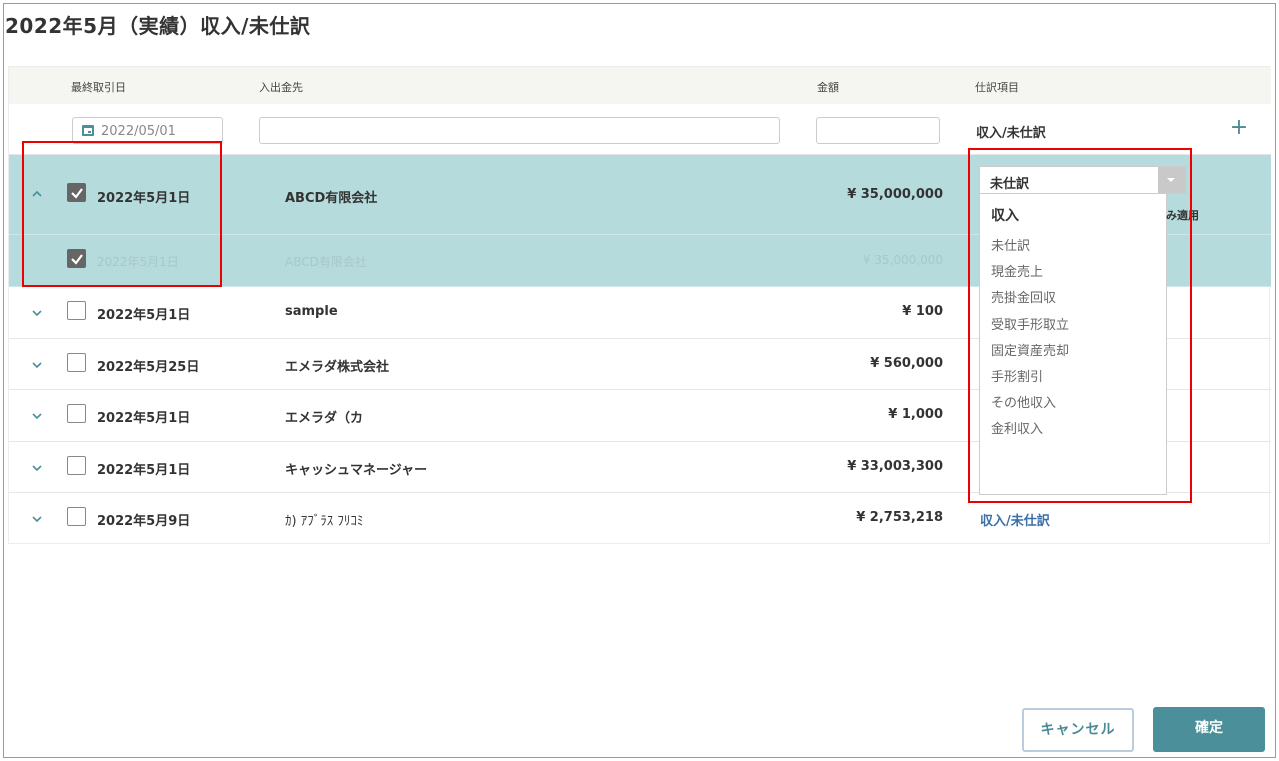 The height and width of the screenshot is (761, 1279). Describe the element at coordinates (1078, 730) in the screenshot. I see `cancel-button: キャンセル` at that location.